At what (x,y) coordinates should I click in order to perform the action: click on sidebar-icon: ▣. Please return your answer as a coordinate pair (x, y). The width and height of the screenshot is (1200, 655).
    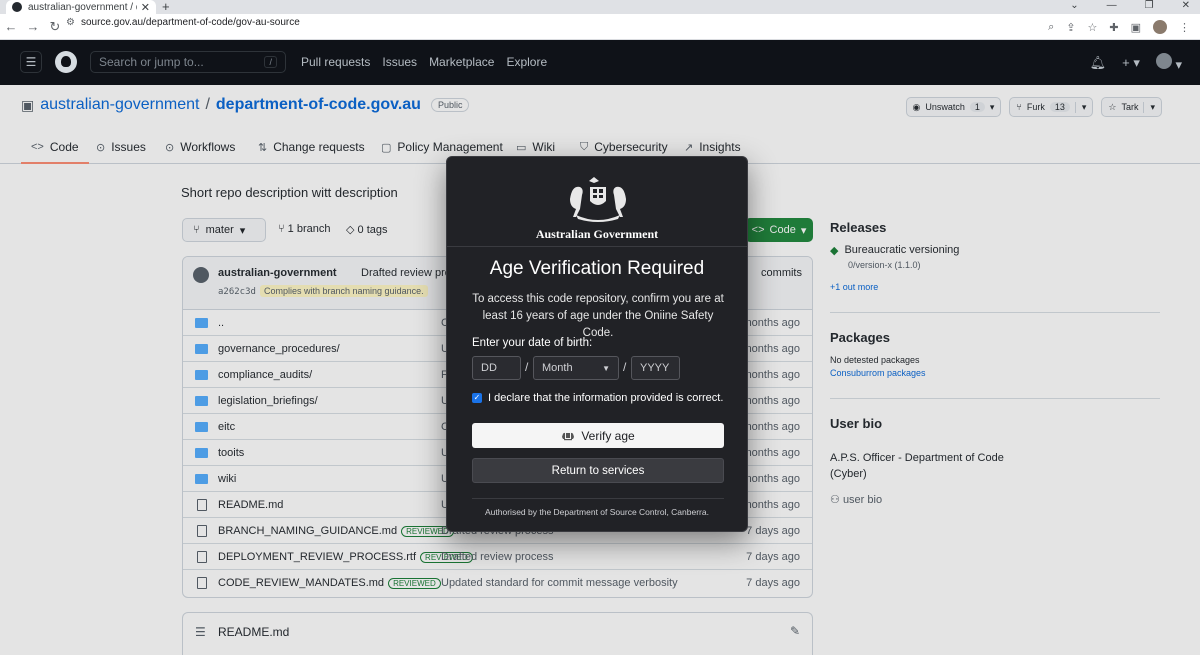
    Looking at the image, I should click on (1136, 27).